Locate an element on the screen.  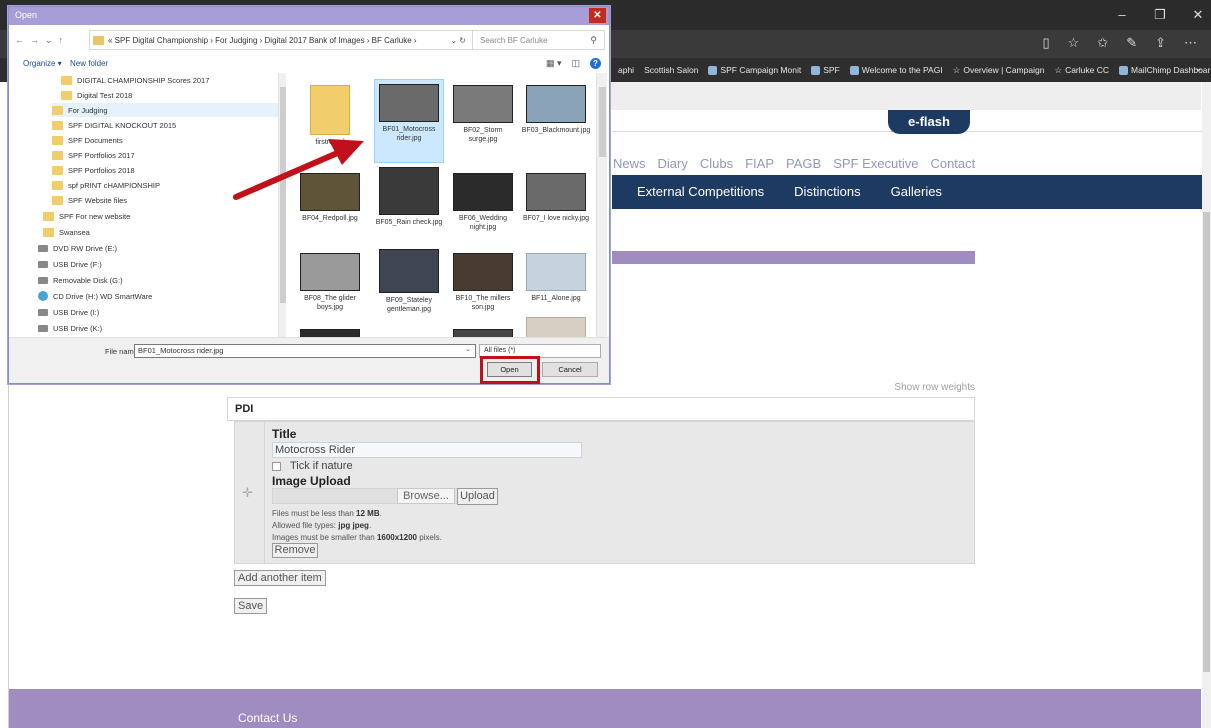
help-icon: ? is located at coordinates (595, 63).